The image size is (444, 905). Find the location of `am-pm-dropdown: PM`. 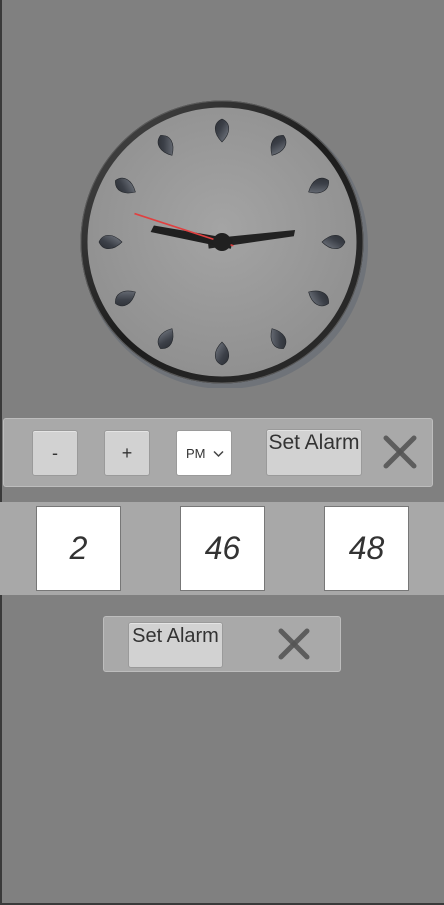

am-pm-dropdown: PM is located at coordinates (204, 453).